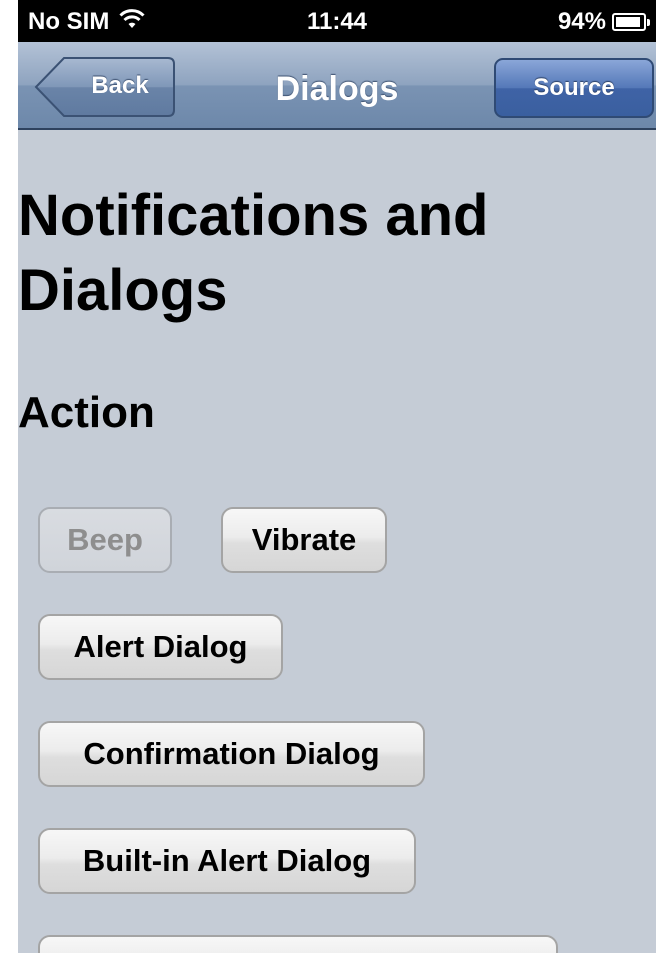  What do you see at coordinates (253, 253) in the screenshot?
I see `page-title: Notifications and Dialogs` at bounding box center [253, 253].